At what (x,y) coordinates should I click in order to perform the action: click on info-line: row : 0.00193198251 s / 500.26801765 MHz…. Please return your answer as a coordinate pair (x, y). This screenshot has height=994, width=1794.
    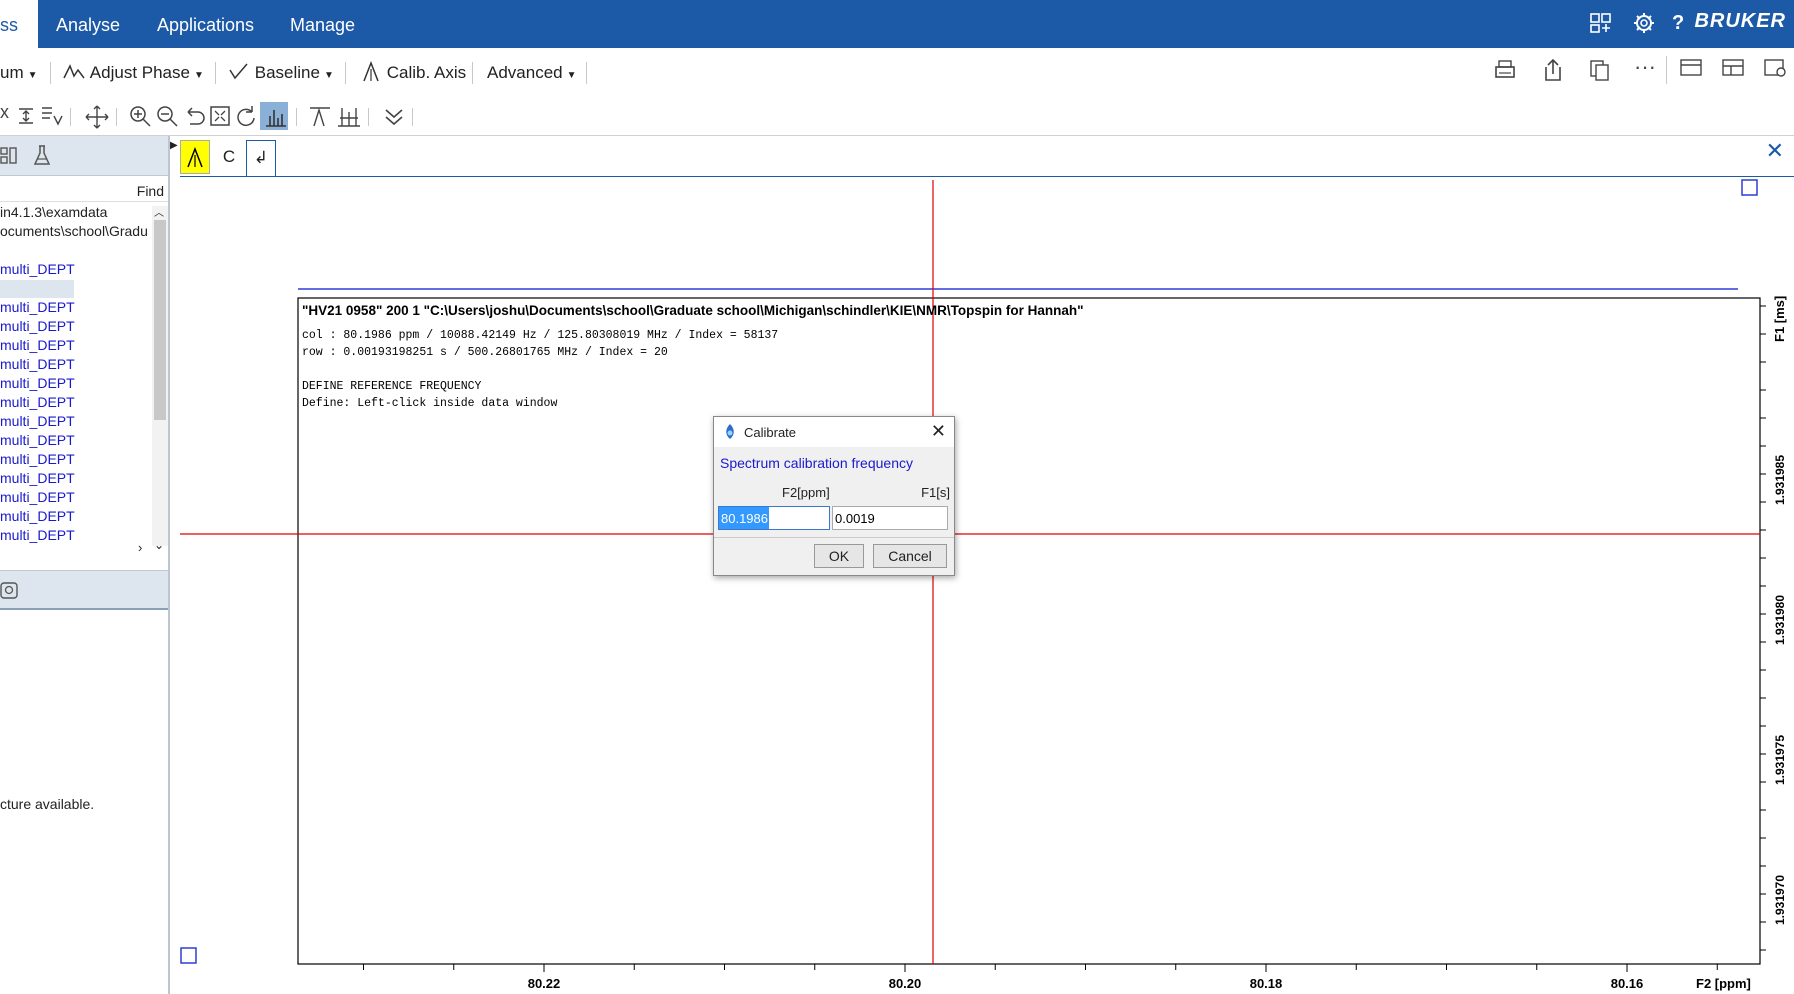
    Looking at the image, I should click on (485, 352).